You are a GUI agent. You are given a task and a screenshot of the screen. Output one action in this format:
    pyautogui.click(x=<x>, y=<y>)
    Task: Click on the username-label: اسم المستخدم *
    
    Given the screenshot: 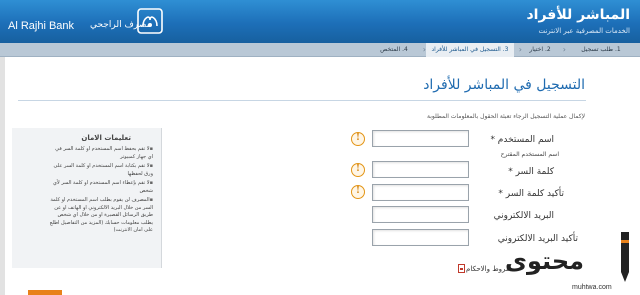 What is the action you would take?
    pyautogui.click(x=522, y=140)
    